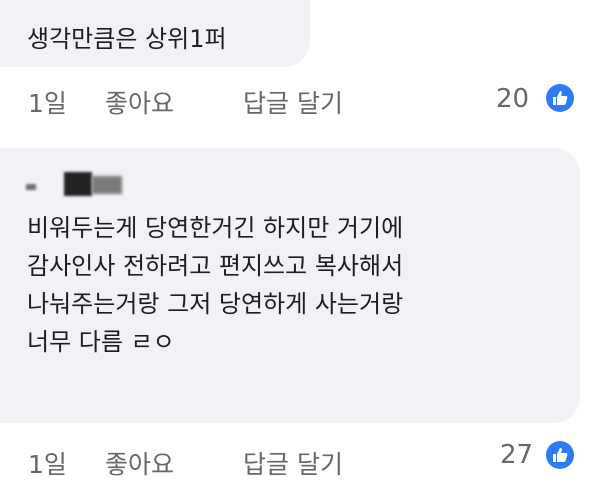  What do you see at coordinates (512, 99) in the screenshot?
I see `reaction-count: 20` at bounding box center [512, 99].